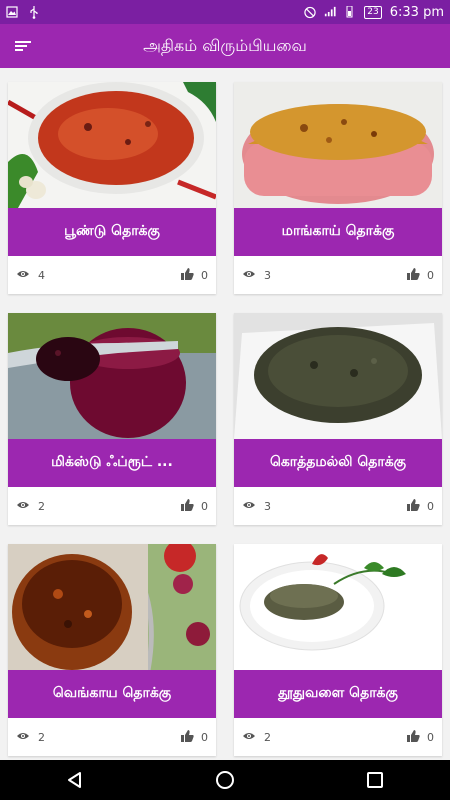 Image resolution: width=450 pixels, height=800 pixels. I want to click on recipe-card: தூதுவளை தொக்கு 2 0, so click(338, 650).